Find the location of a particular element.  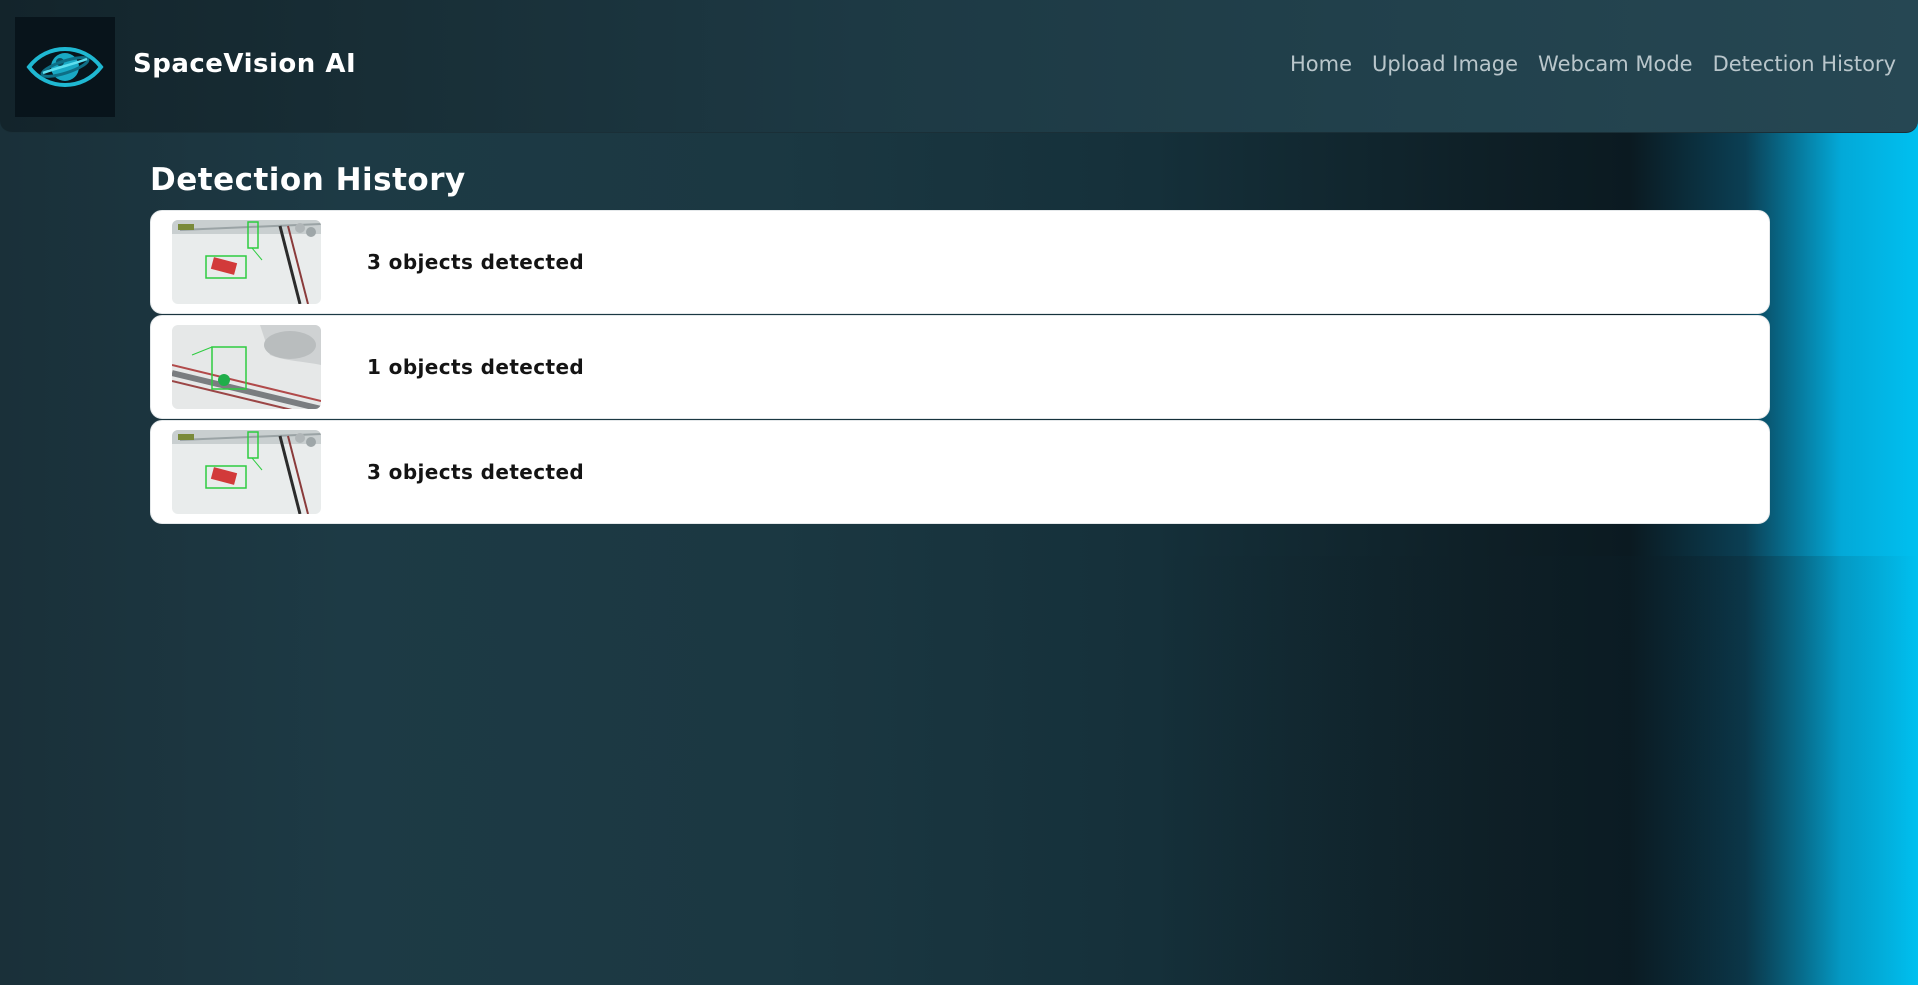

history-item-summary: 1 objects detected is located at coordinates (476, 367).